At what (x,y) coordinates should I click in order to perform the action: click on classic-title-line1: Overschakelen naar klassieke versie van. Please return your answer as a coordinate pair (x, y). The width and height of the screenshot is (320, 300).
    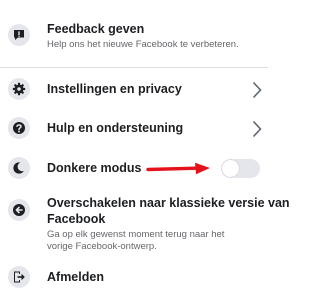
    Looking at the image, I should click on (168, 203).